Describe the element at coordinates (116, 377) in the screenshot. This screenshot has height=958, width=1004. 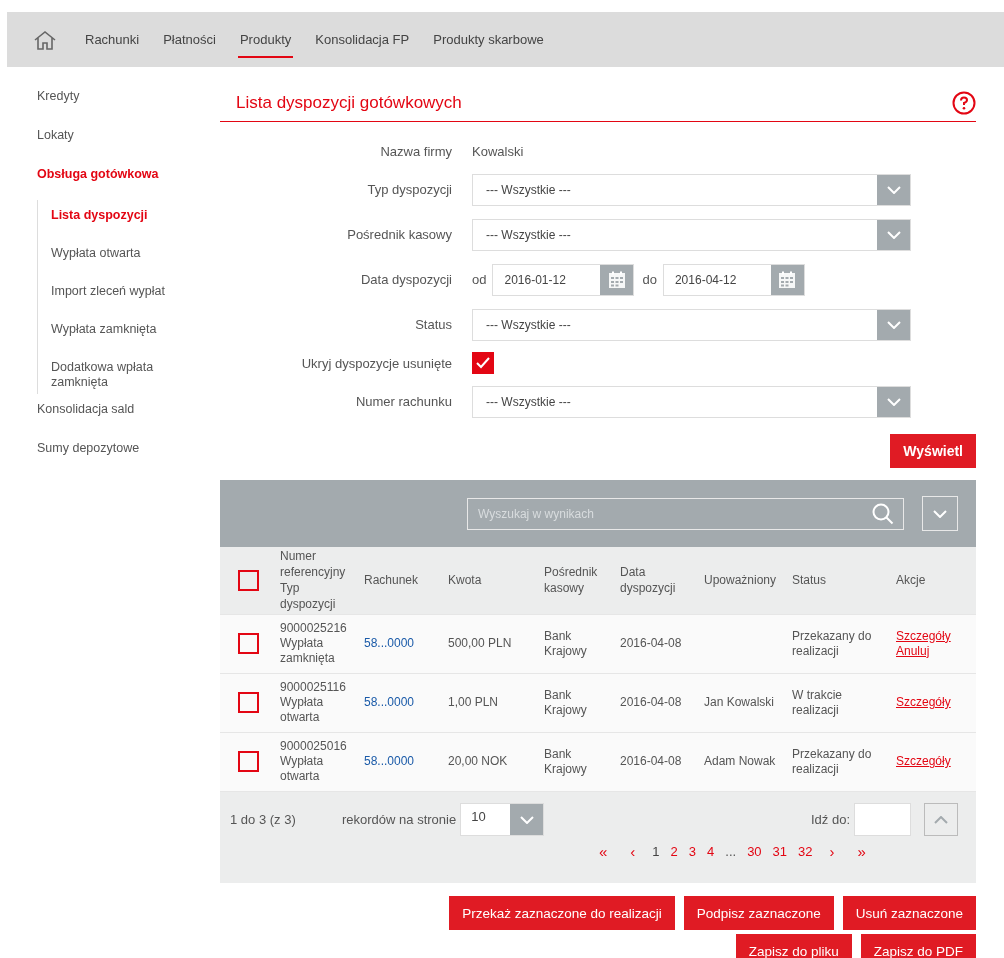
I see `sidebar-subitem: Dodatkowa wpłata zamknięta` at that location.